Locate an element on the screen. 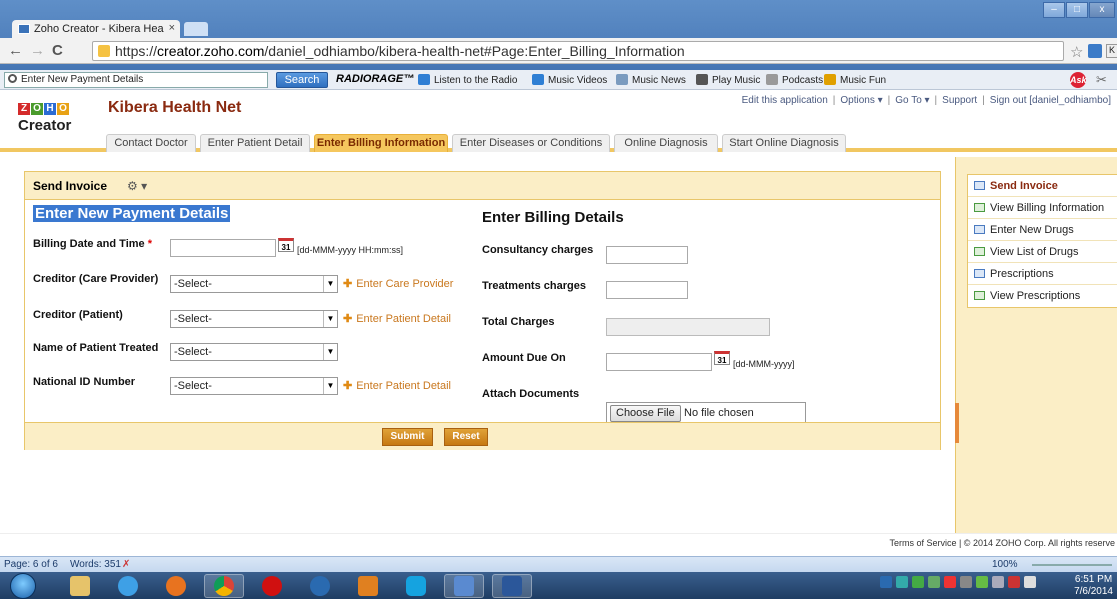 The width and height of the screenshot is (1117, 599). creditor-care-select: -Select- ▼ is located at coordinates (254, 284).